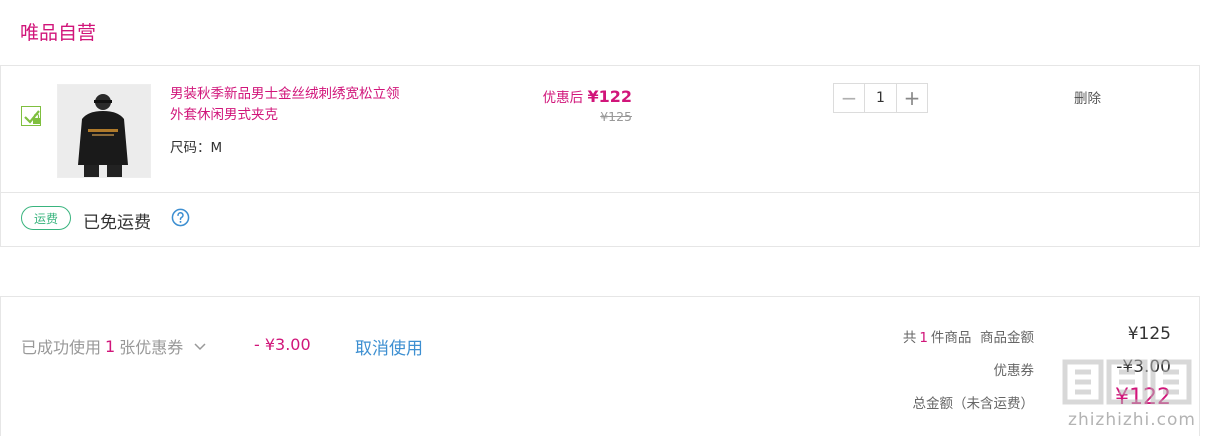 This screenshot has height=436, width=1205. I want to click on items-suffix: 件商品, so click(951, 338).